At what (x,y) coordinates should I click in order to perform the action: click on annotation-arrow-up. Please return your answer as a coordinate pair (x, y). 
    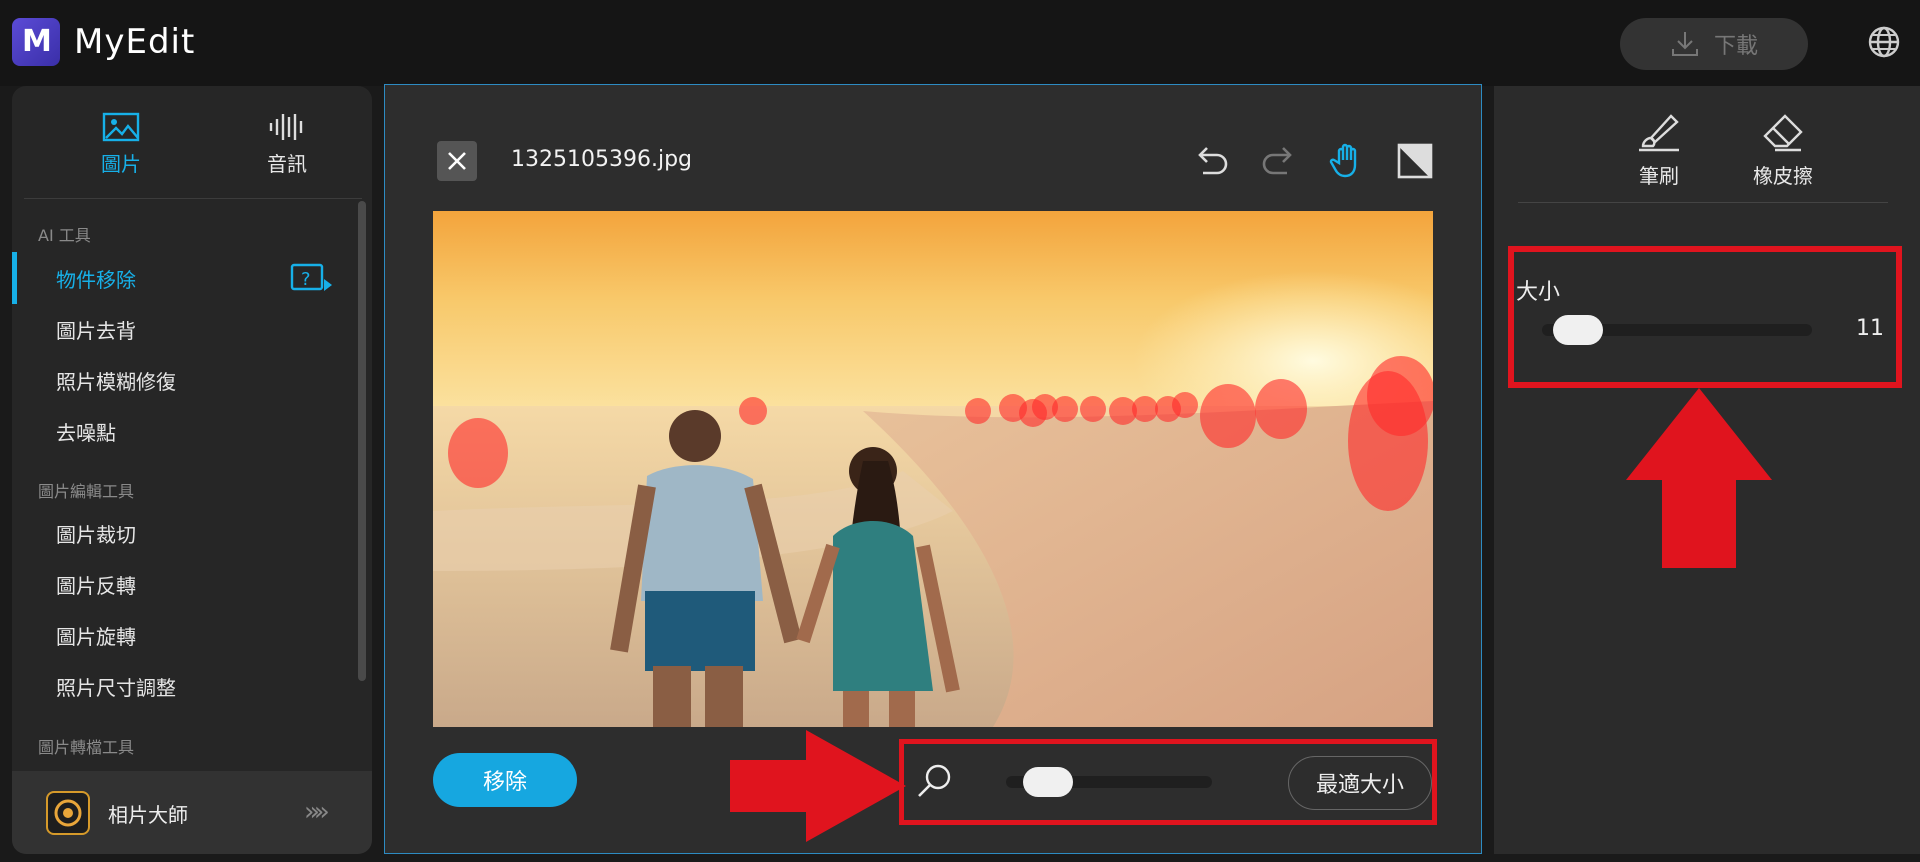
    Looking at the image, I should click on (1699, 478).